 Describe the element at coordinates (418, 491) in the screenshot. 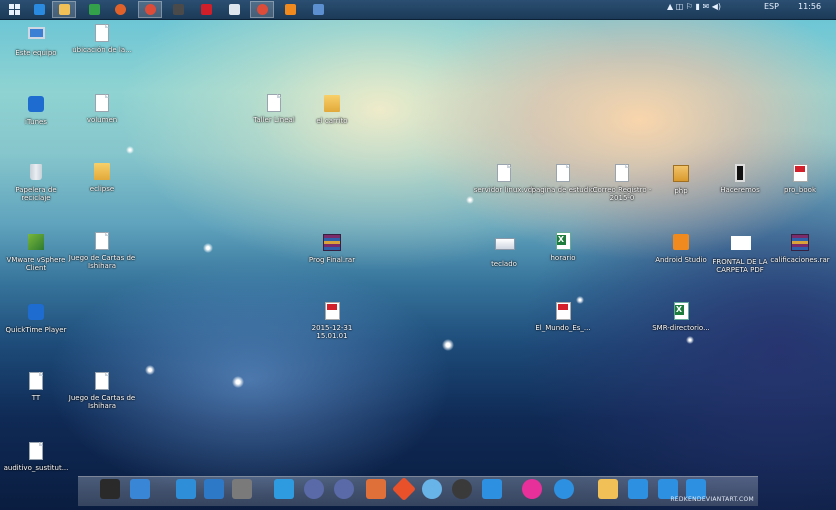

I see `dock: REDKENDEVIANTART.COM` at that location.